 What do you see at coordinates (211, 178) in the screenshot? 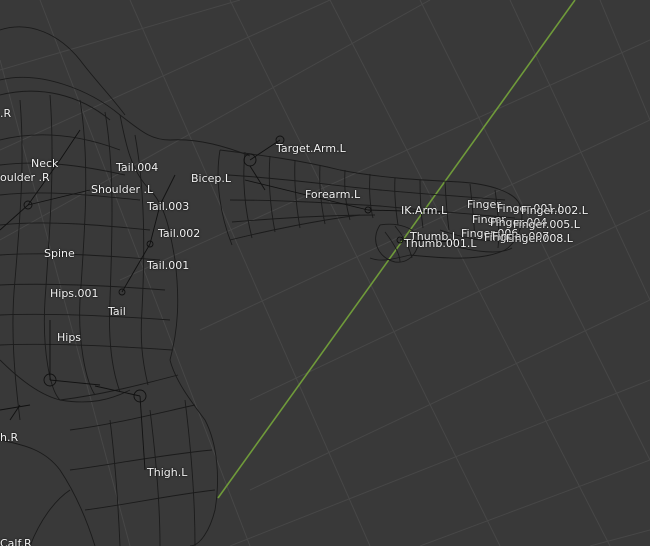
I see `bone-label-bicep-l: Bicep.L` at bounding box center [211, 178].